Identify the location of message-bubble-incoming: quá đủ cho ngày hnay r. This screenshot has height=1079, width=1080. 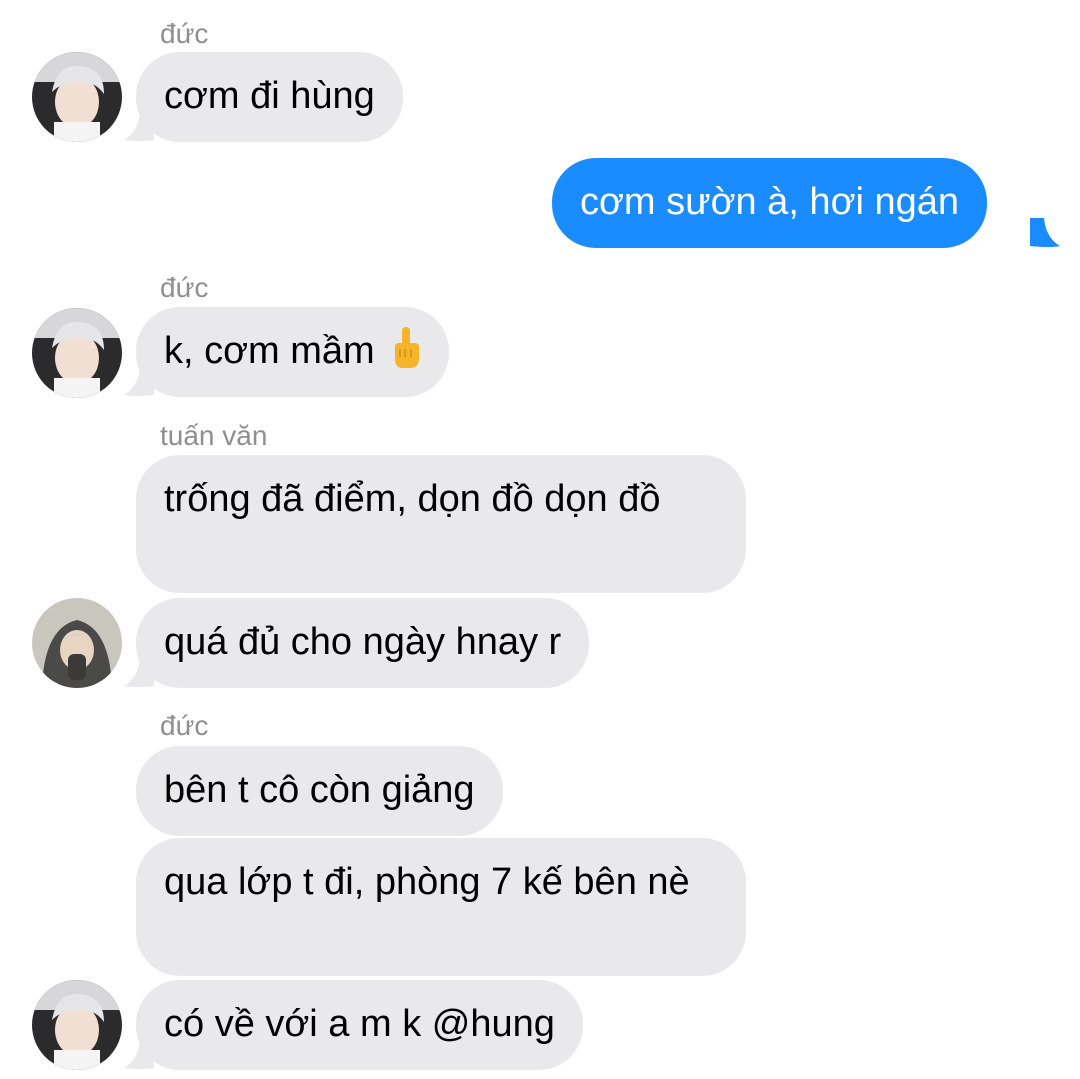
(363, 643).